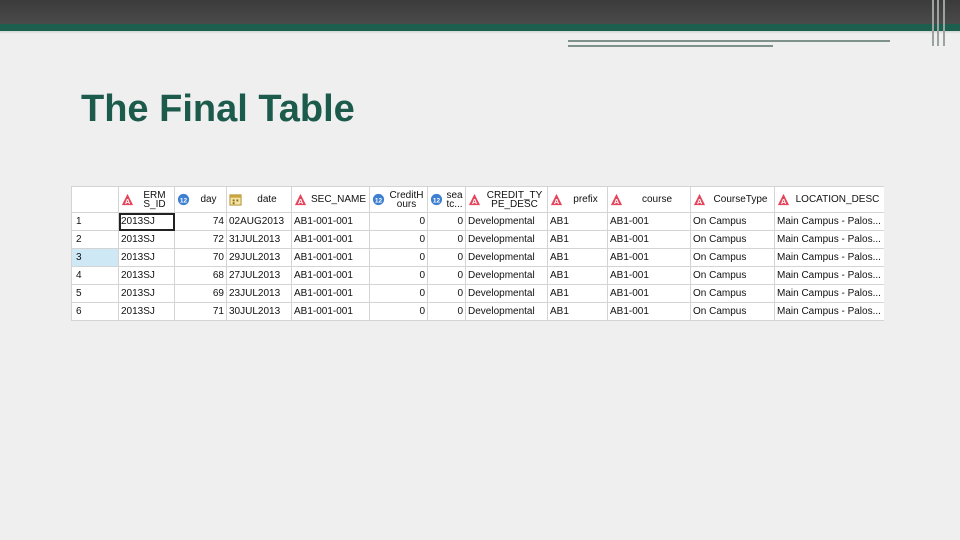 The image size is (960, 540). What do you see at coordinates (259, 221) in the screenshot?
I see `table-cell: 02AUG2013` at bounding box center [259, 221].